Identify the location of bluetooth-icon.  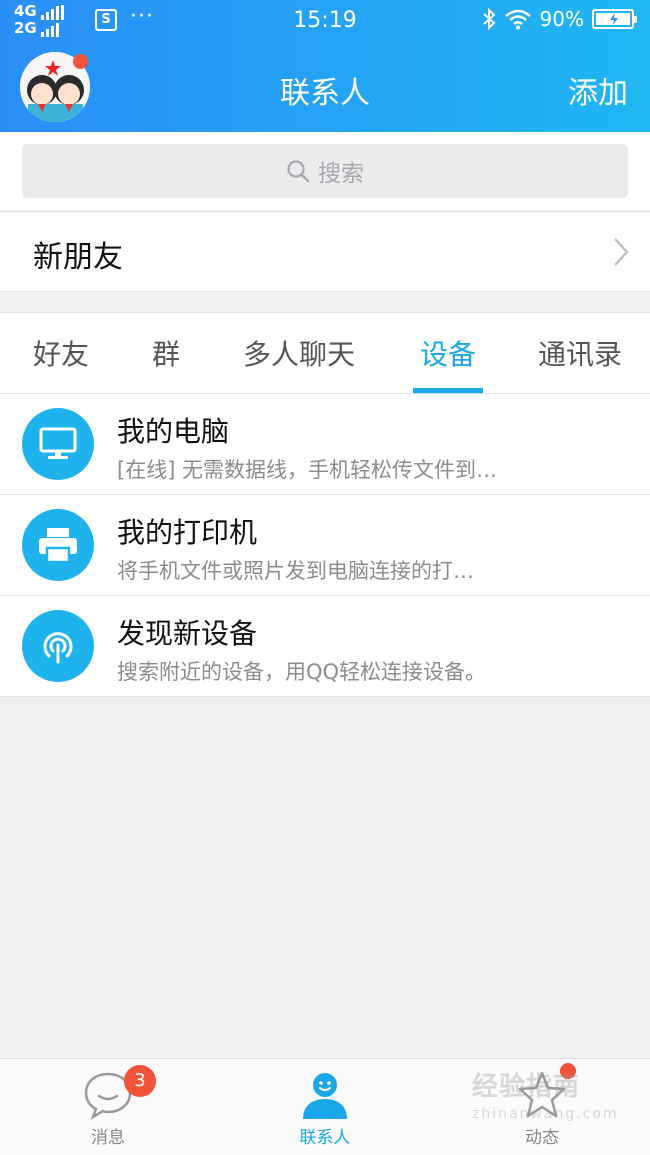
(488, 19).